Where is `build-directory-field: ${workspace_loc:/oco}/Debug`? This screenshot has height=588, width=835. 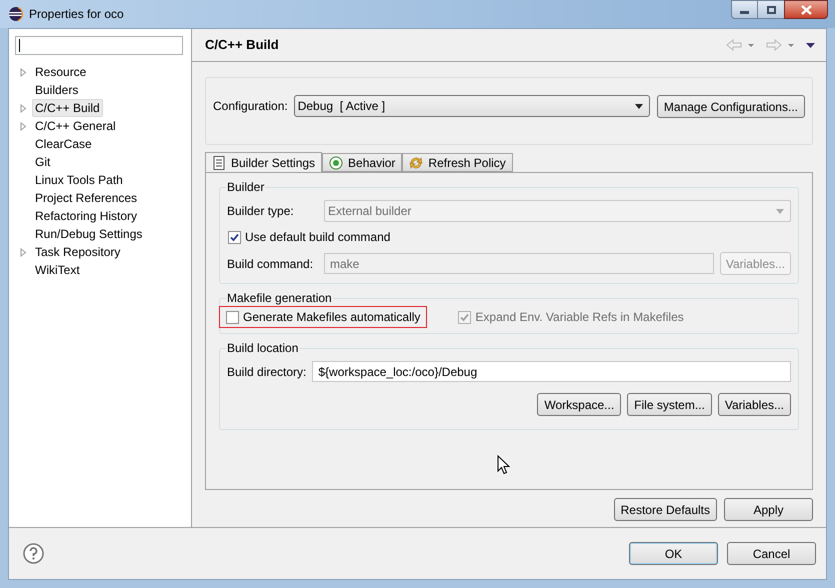
build-directory-field: ${workspace_loc:/oco}/Debug is located at coordinates (551, 371).